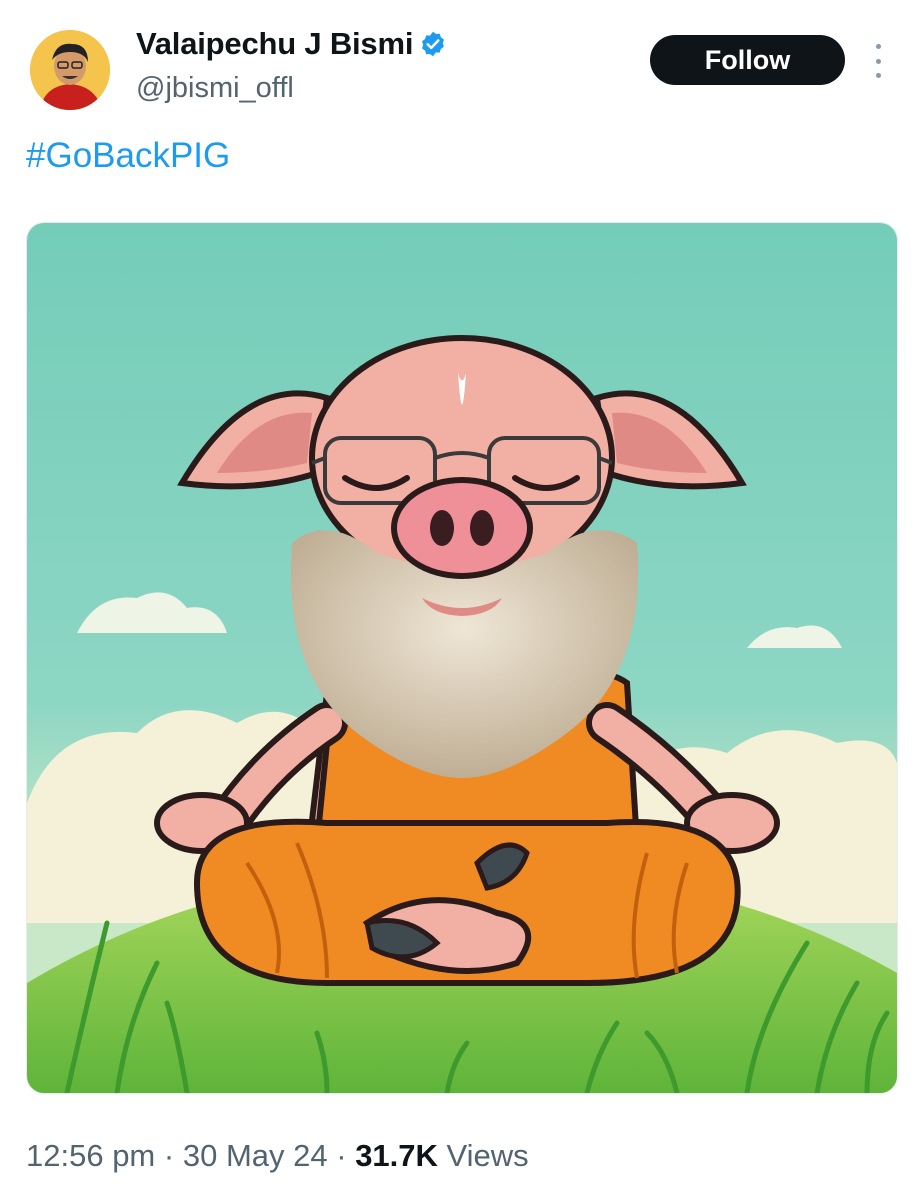 This screenshot has width=922, height=1200. Describe the element at coordinates (275, 43) in the screenshot. I see `author-name-text: Valaipechu J Bismi` at that location.